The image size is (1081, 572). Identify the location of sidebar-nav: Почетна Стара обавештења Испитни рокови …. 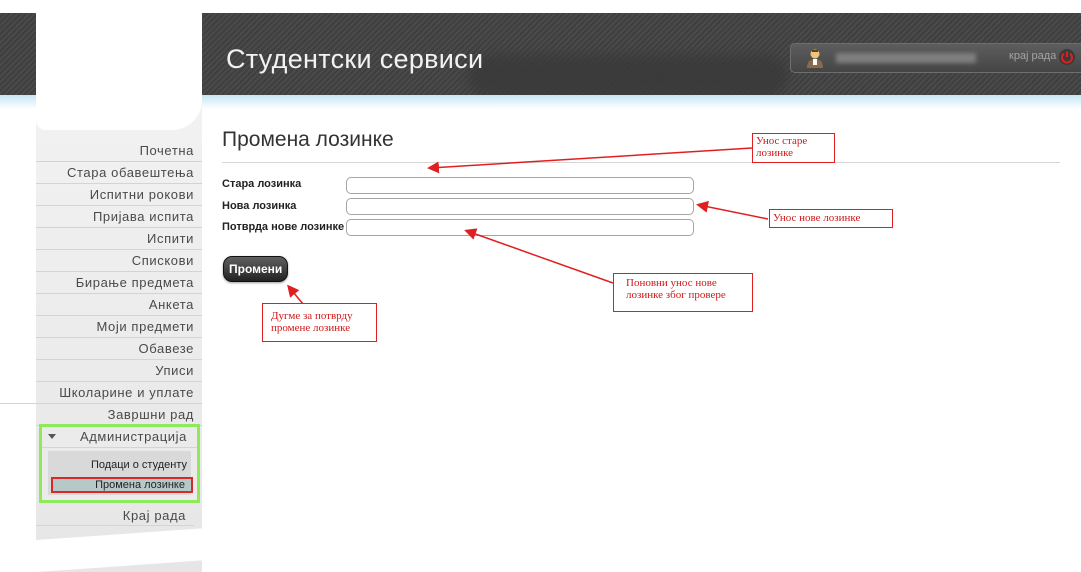
(101, 283).